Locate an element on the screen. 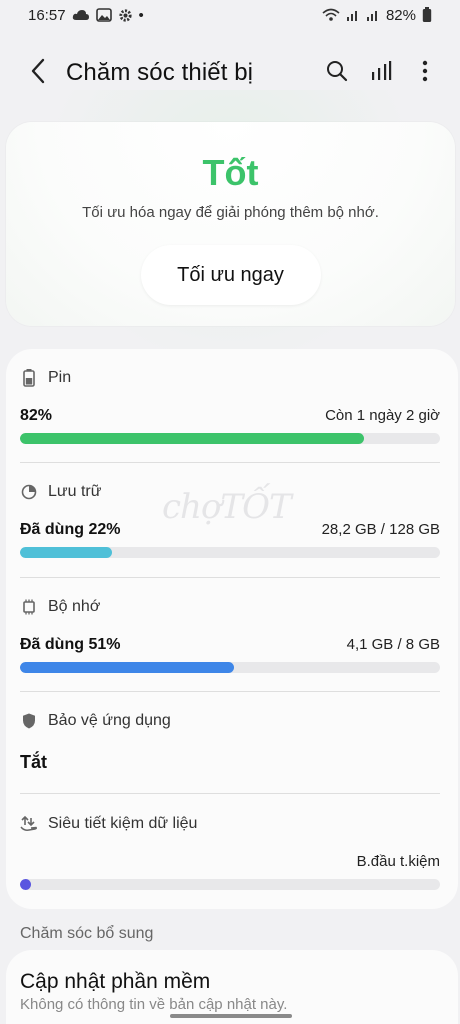 This screenshot has height=1024, width=460. chevron-left-icon is located at coordinates (38, 73).